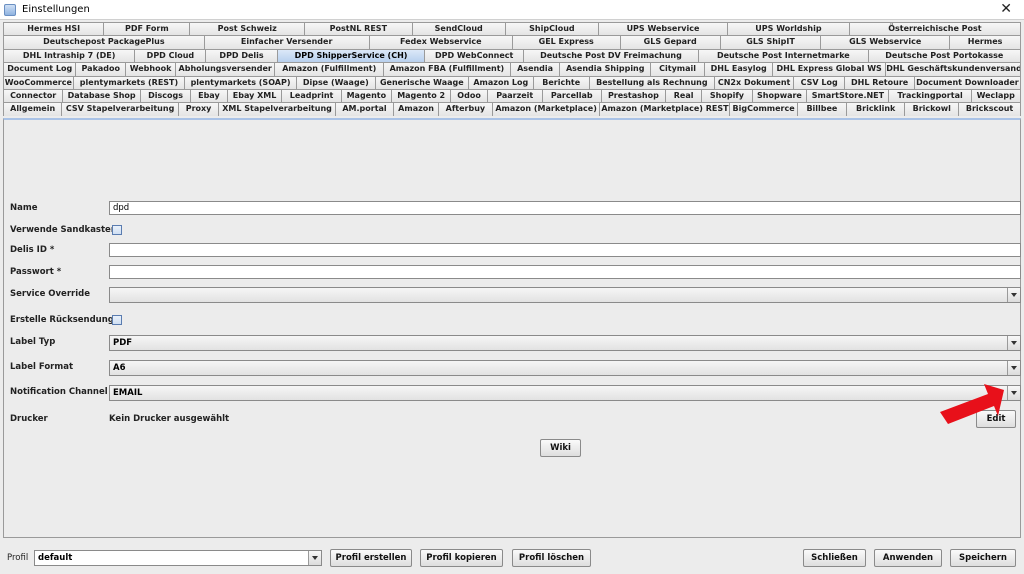 This screenshot has height=574, width=1024. Describe the element at coordinates (788, 29) in the screenshot. I see `tab-ups-worldship: UPS Worldship` at that location.